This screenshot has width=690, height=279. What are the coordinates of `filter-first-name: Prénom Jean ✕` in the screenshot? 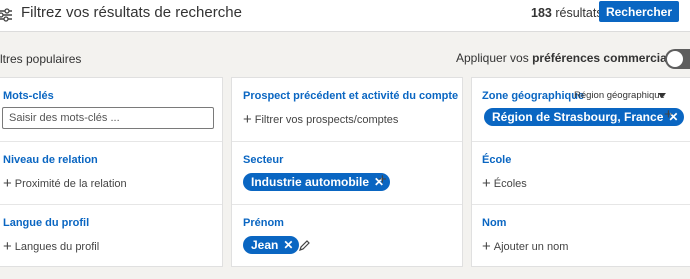 It's located at (347, 236).